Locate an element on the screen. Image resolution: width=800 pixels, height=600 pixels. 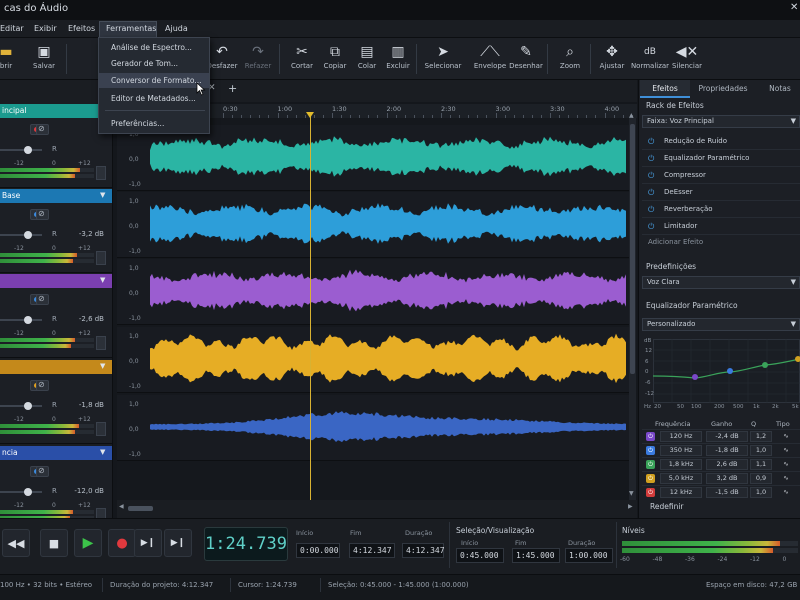
tab-add-icon: + is located at coordinates (232, 88).